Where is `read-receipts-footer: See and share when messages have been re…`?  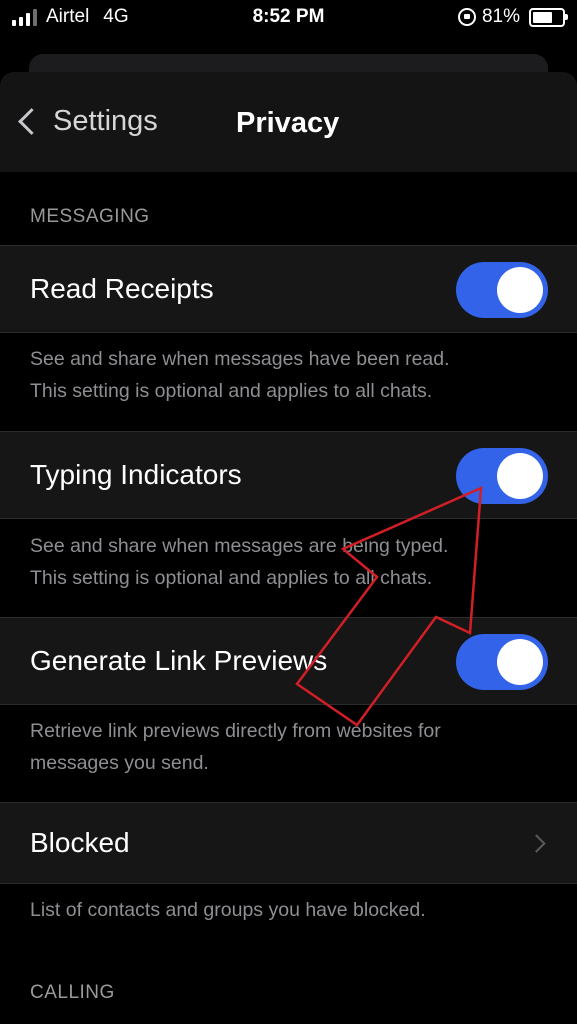 read-receipts-footer: See and share when messages have been re… is located at coordinates (283, 375).